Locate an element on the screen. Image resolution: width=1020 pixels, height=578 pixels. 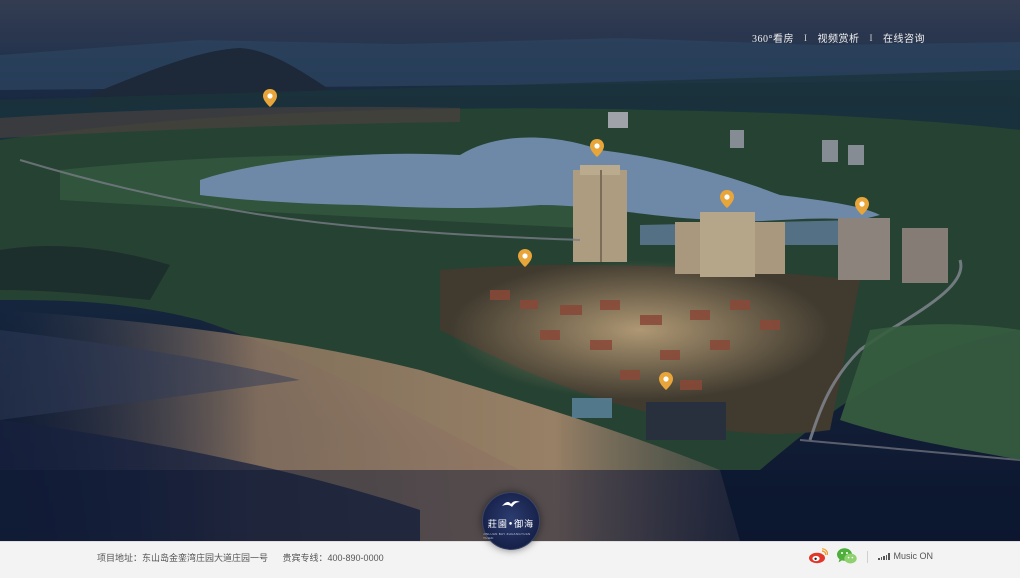
logo-text: 莊園•御海 is located at coordinates (511, 524).